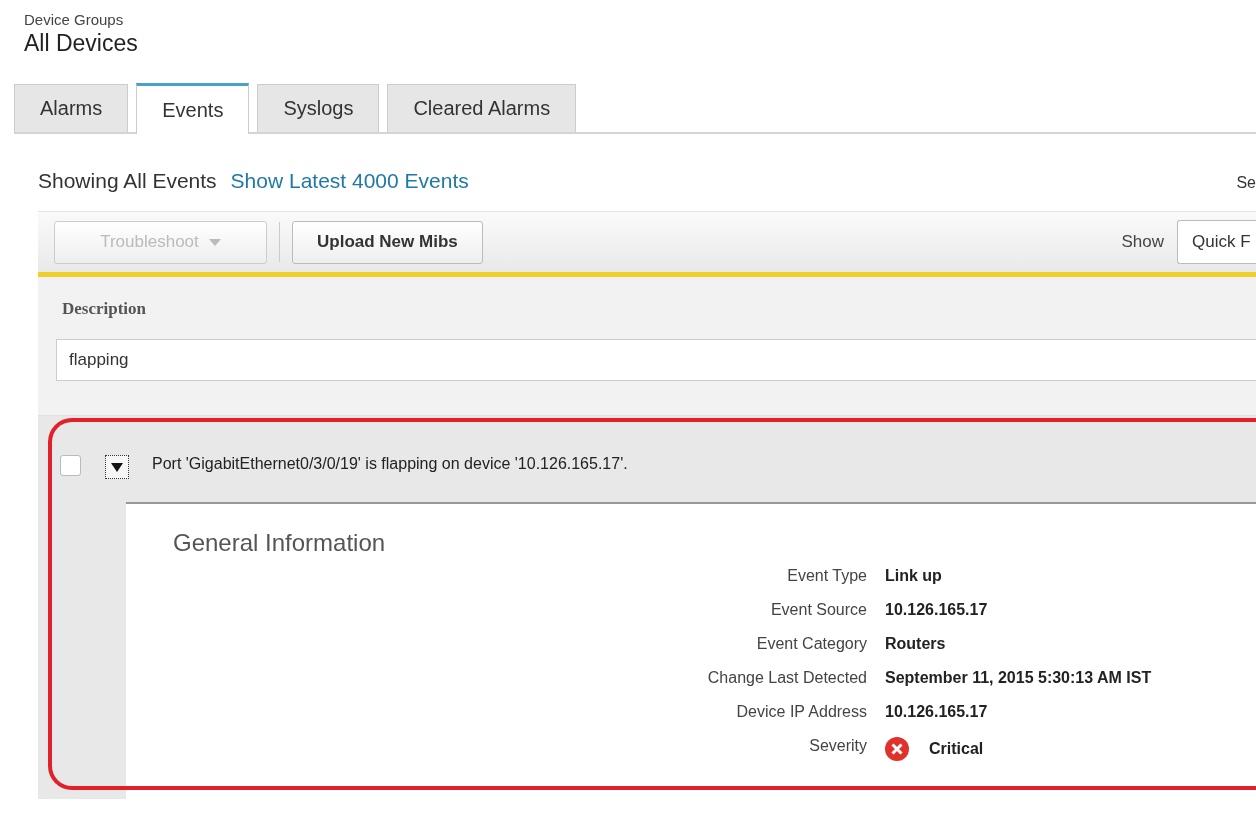 The width and height of the screenshot is (1256, 820). I want to click on search-label: Se, so click(1246, 183).